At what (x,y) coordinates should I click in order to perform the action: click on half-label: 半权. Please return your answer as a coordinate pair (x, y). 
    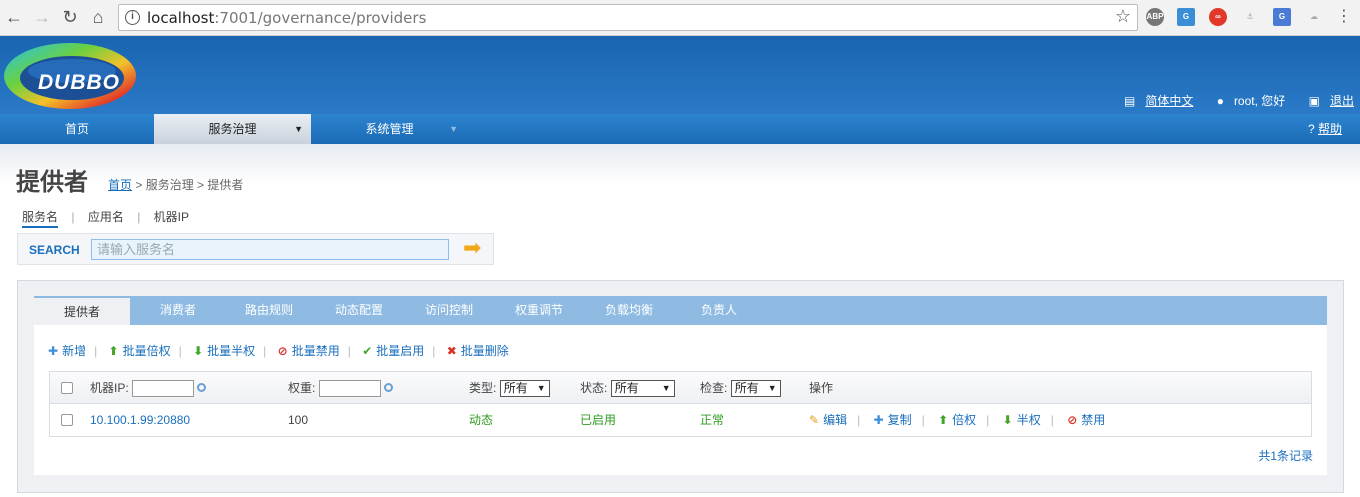
    Looking at the image, I should click on (1028, 420).